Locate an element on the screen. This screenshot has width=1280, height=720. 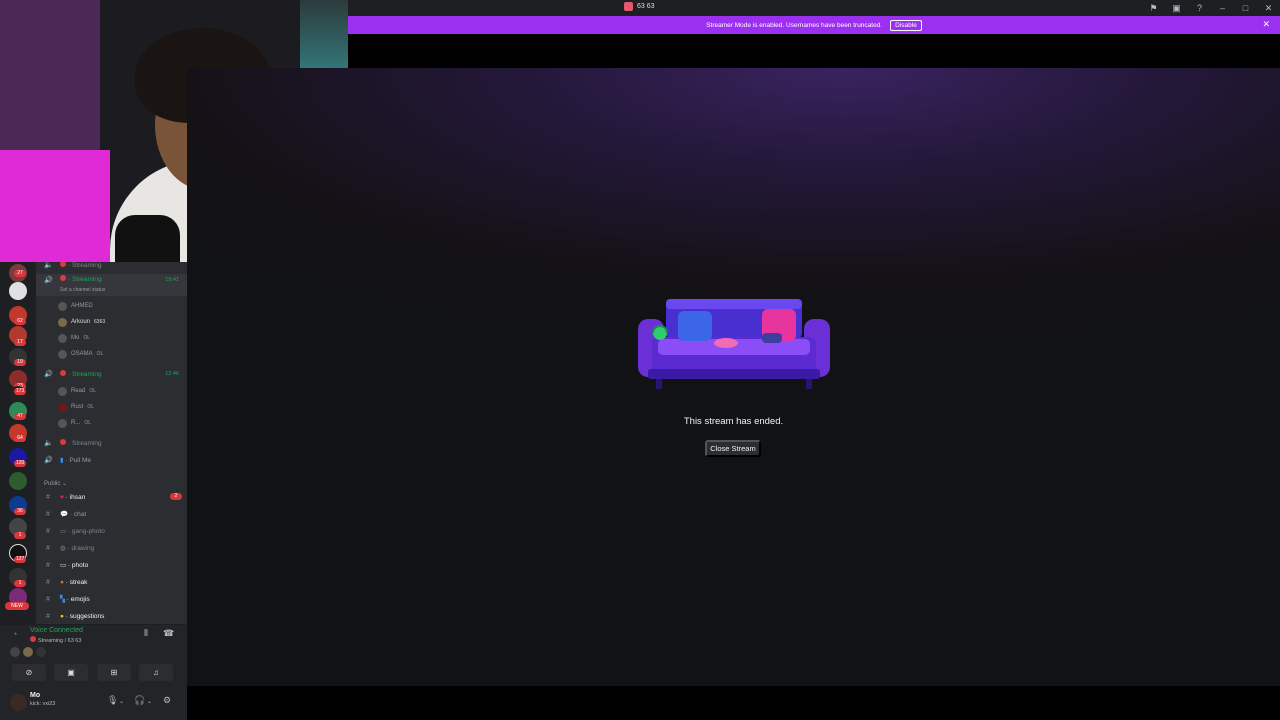
couch-illustration is located at coordinates (734, 344).